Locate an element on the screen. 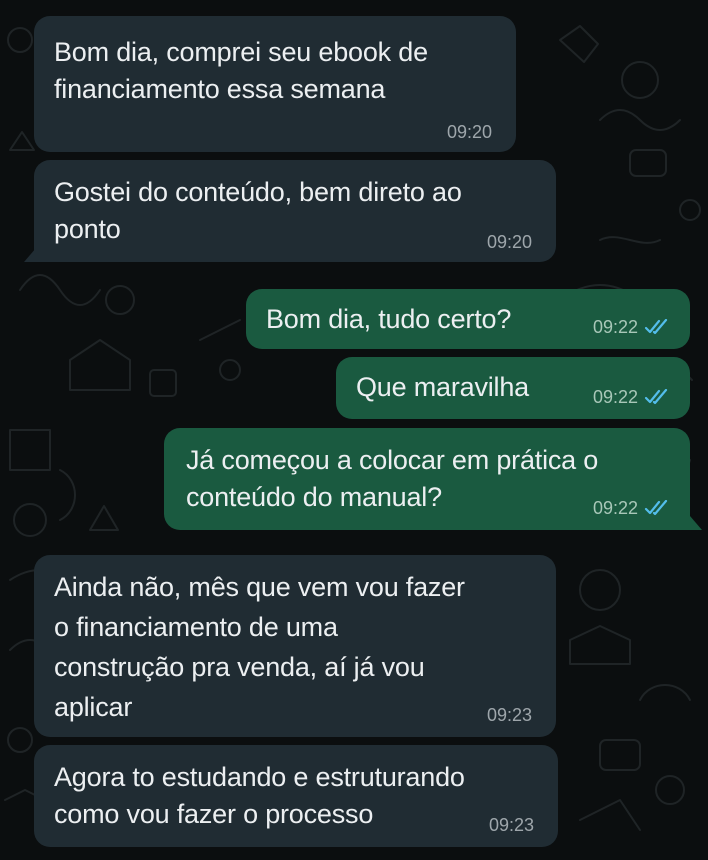 The image size is (708, 860). message-text: Gostei do conteúdo, bem direto ao ponto is located at coordinates (258, 210).